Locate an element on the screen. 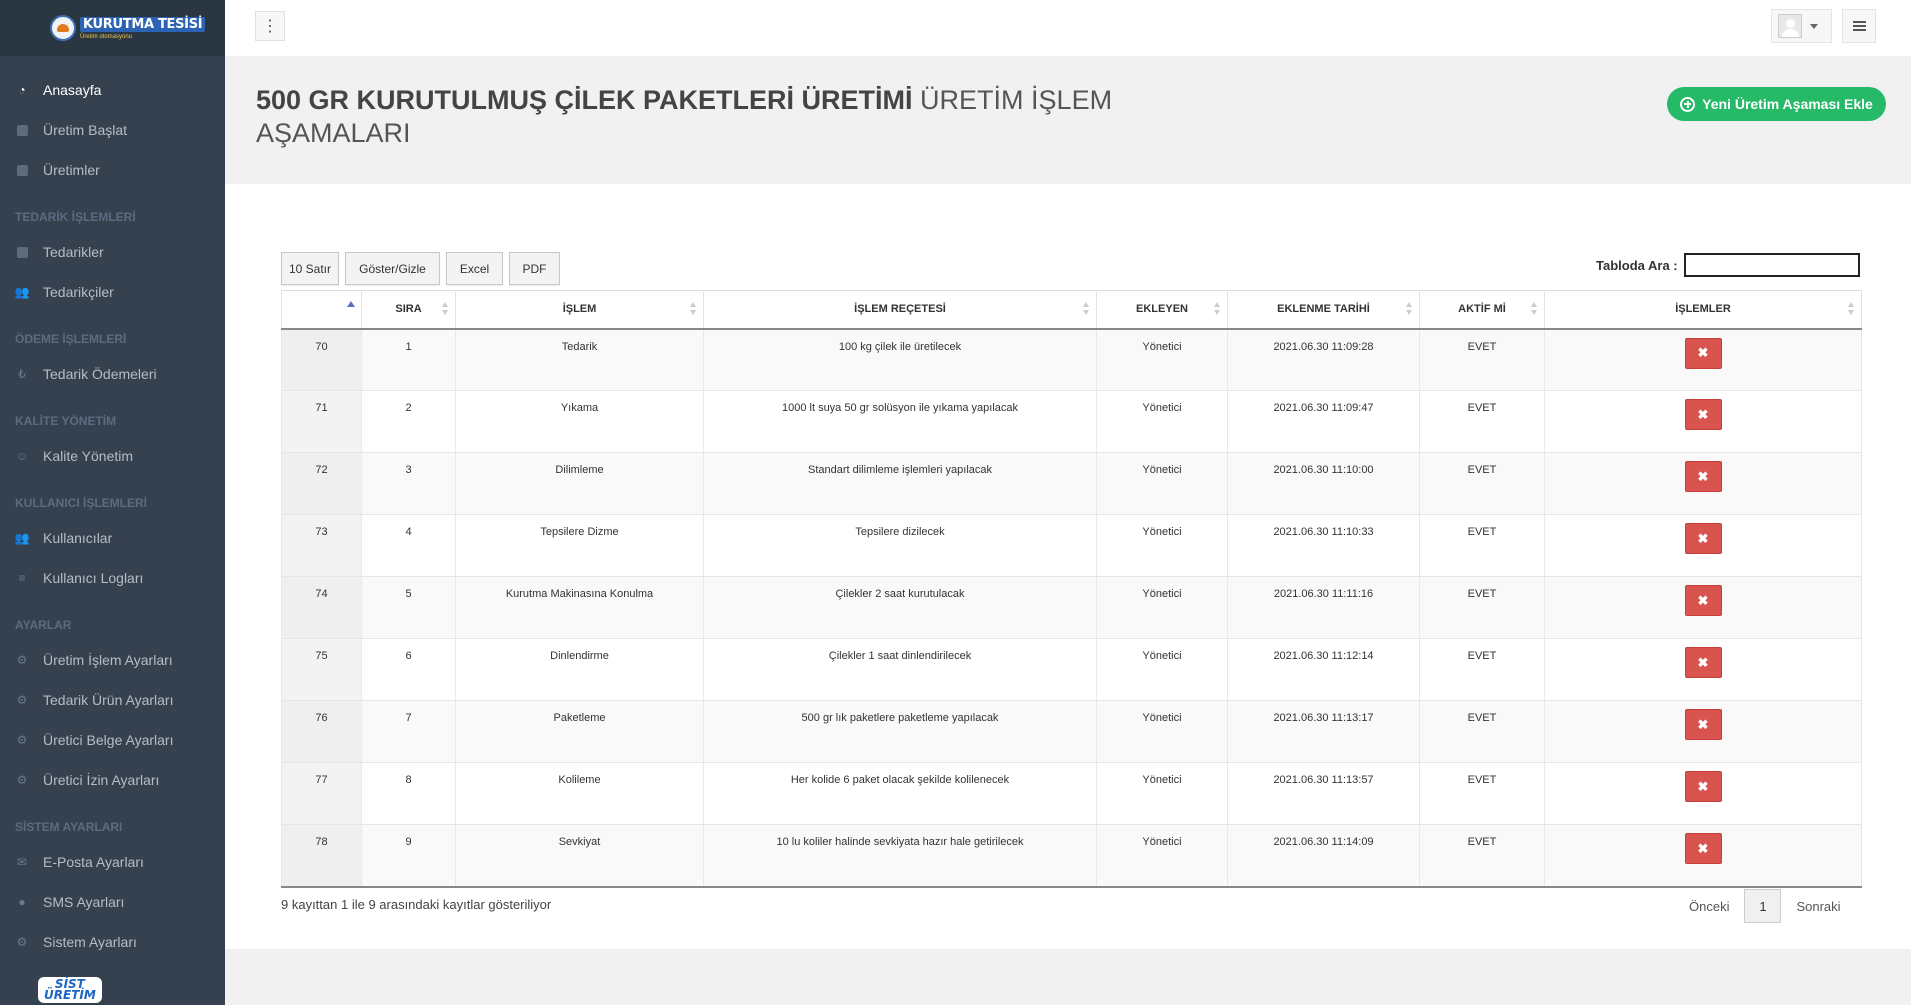 Image resolution: width=1911 pixels, height=1005 pixels. sidebar-item-label: Kalite Yönetim is located at coordinates (88, 456).